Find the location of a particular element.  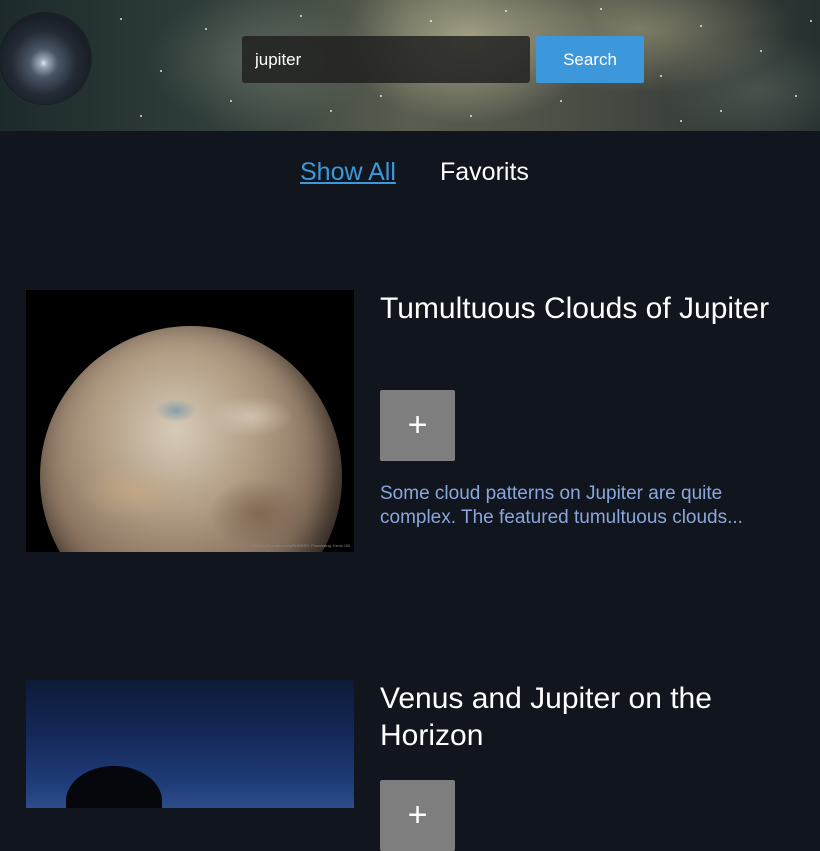

view-tabs: Show All Favorits is located at coordinates (410, 173).